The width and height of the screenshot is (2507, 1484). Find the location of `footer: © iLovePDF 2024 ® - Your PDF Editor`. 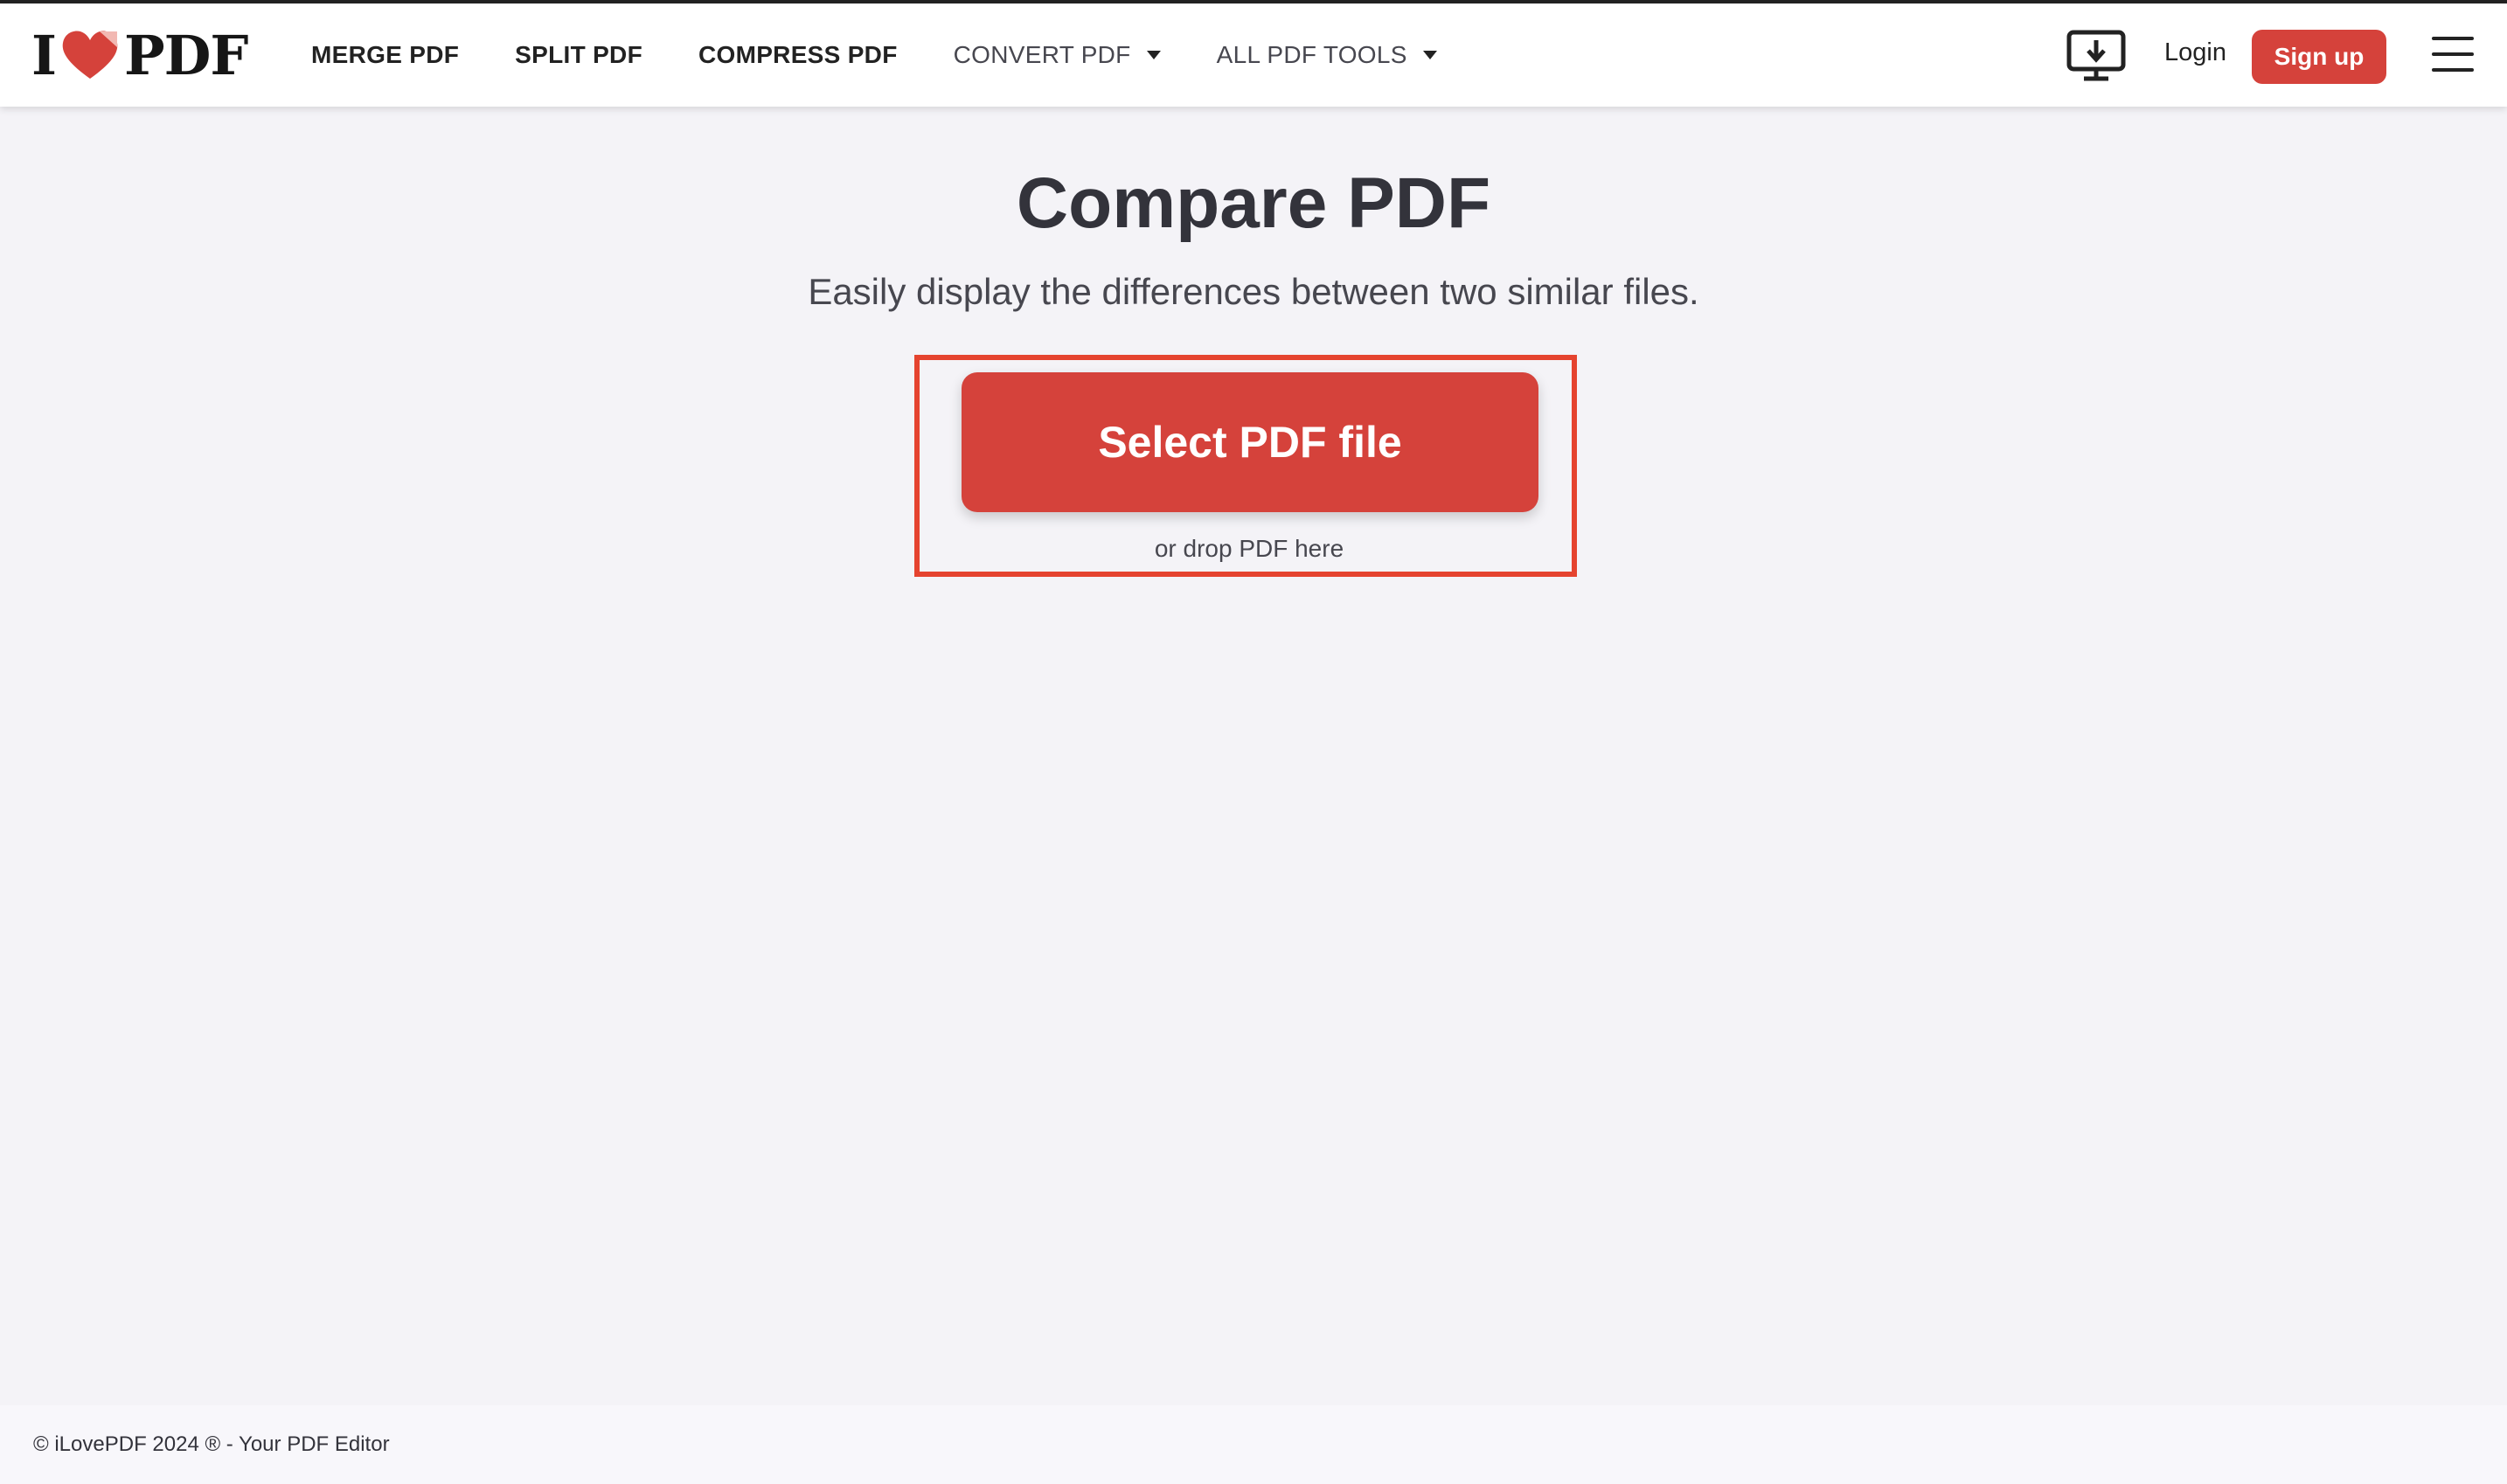

footer: © iLovePDF 2024 ® - Your PDF Editor is located at coordinates (1253, 1444).